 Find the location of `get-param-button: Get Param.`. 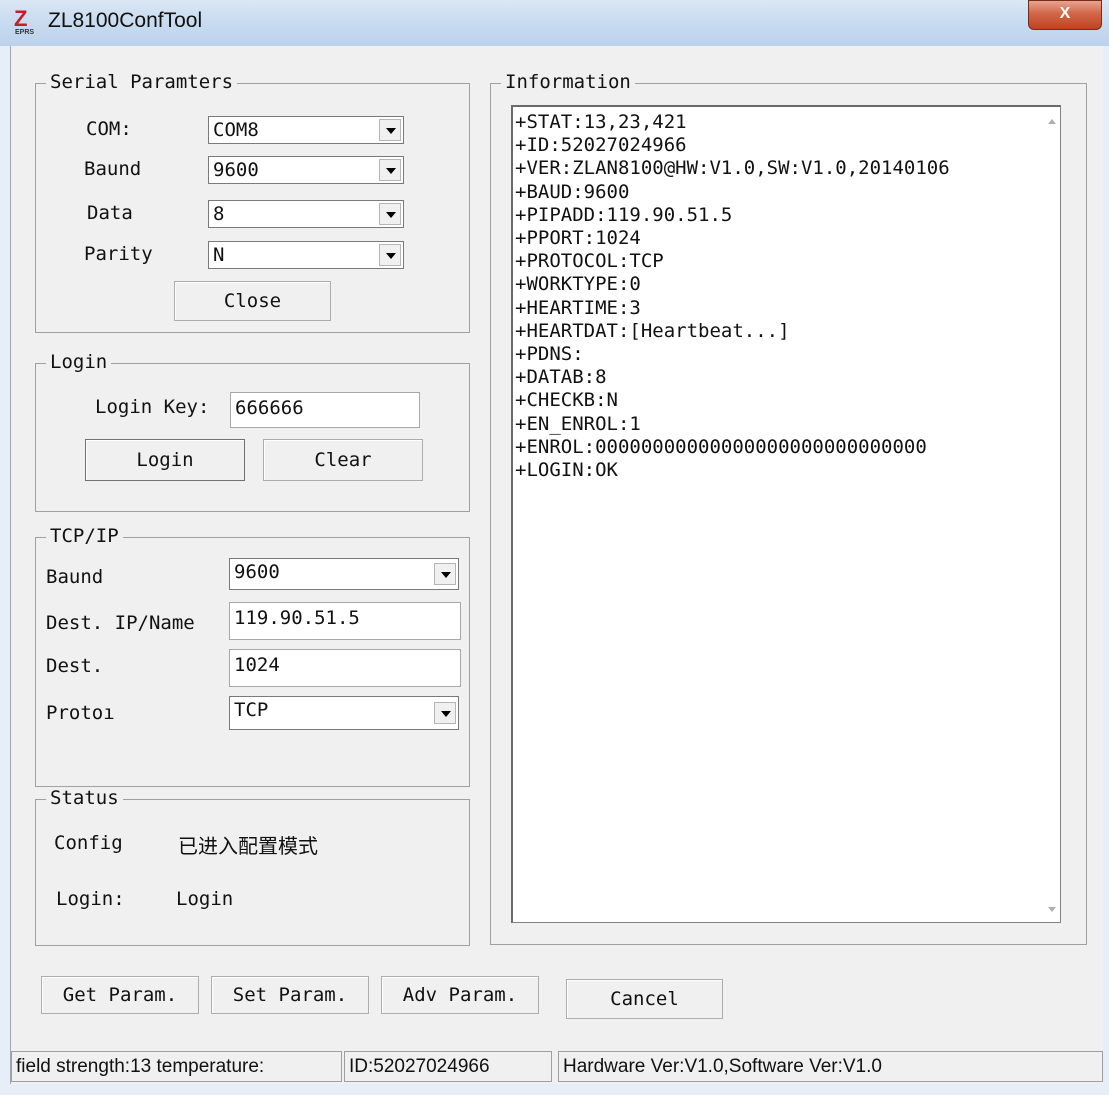

get-param-button: Get Param. is located at coordinates (120, 995).